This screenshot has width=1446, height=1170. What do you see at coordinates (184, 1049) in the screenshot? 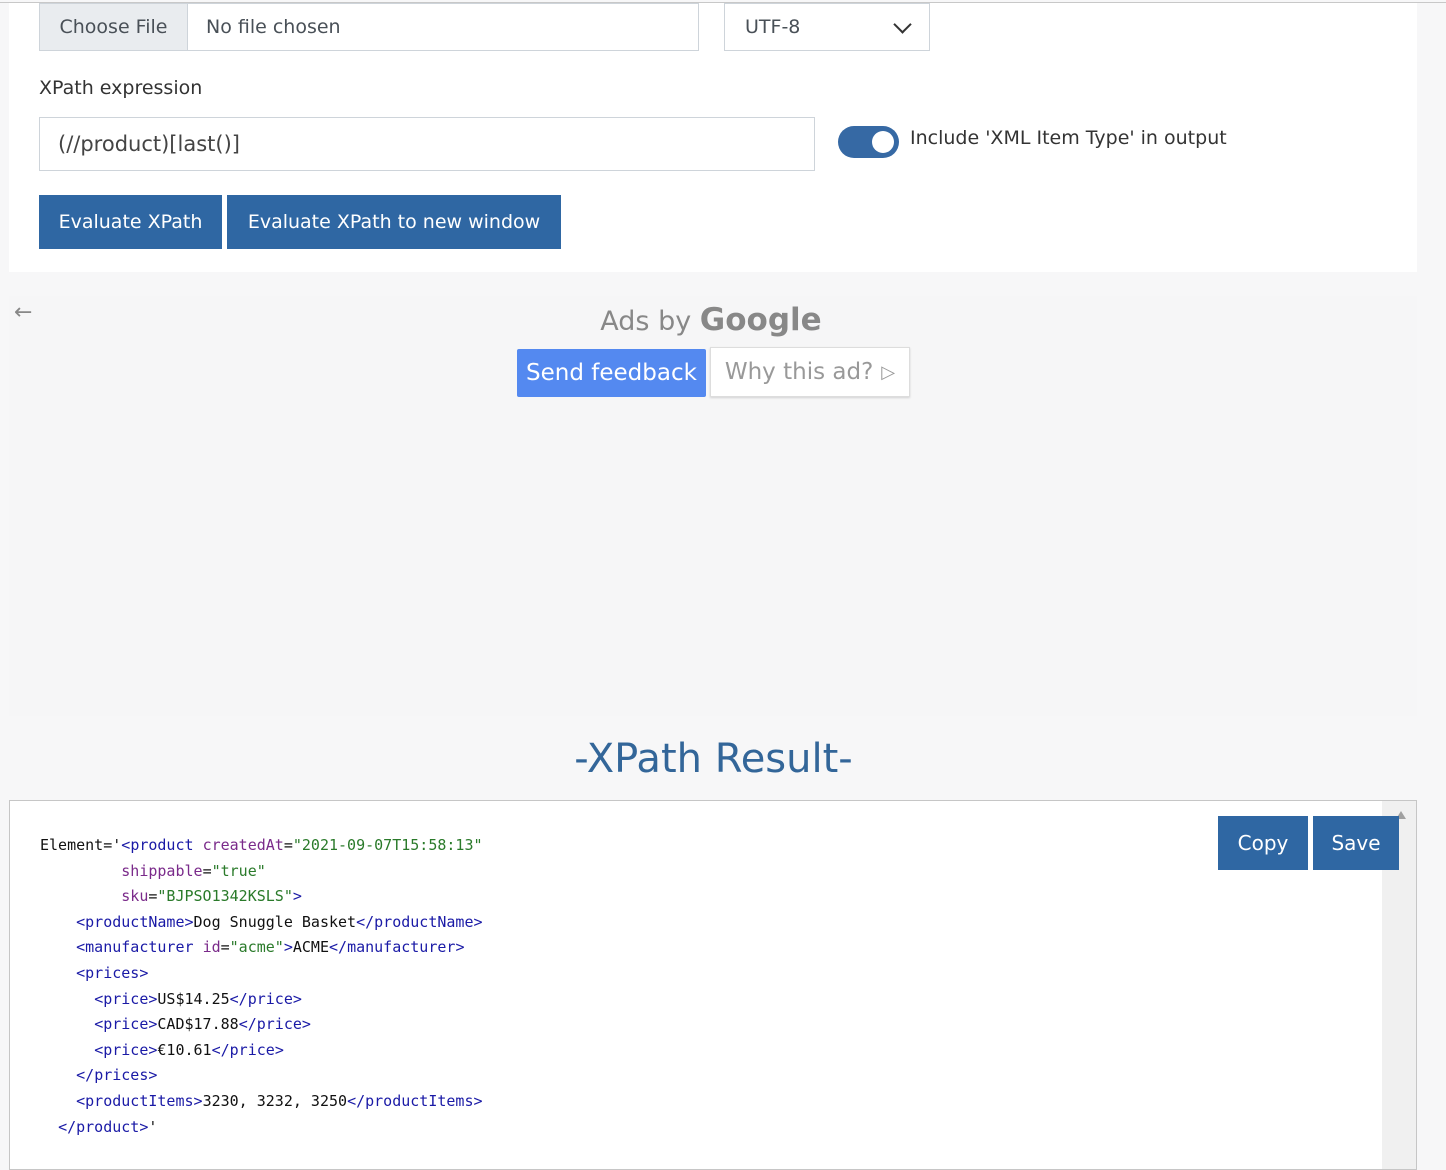
I see `code-token: €10.61` at bounding box center [184, 1049].